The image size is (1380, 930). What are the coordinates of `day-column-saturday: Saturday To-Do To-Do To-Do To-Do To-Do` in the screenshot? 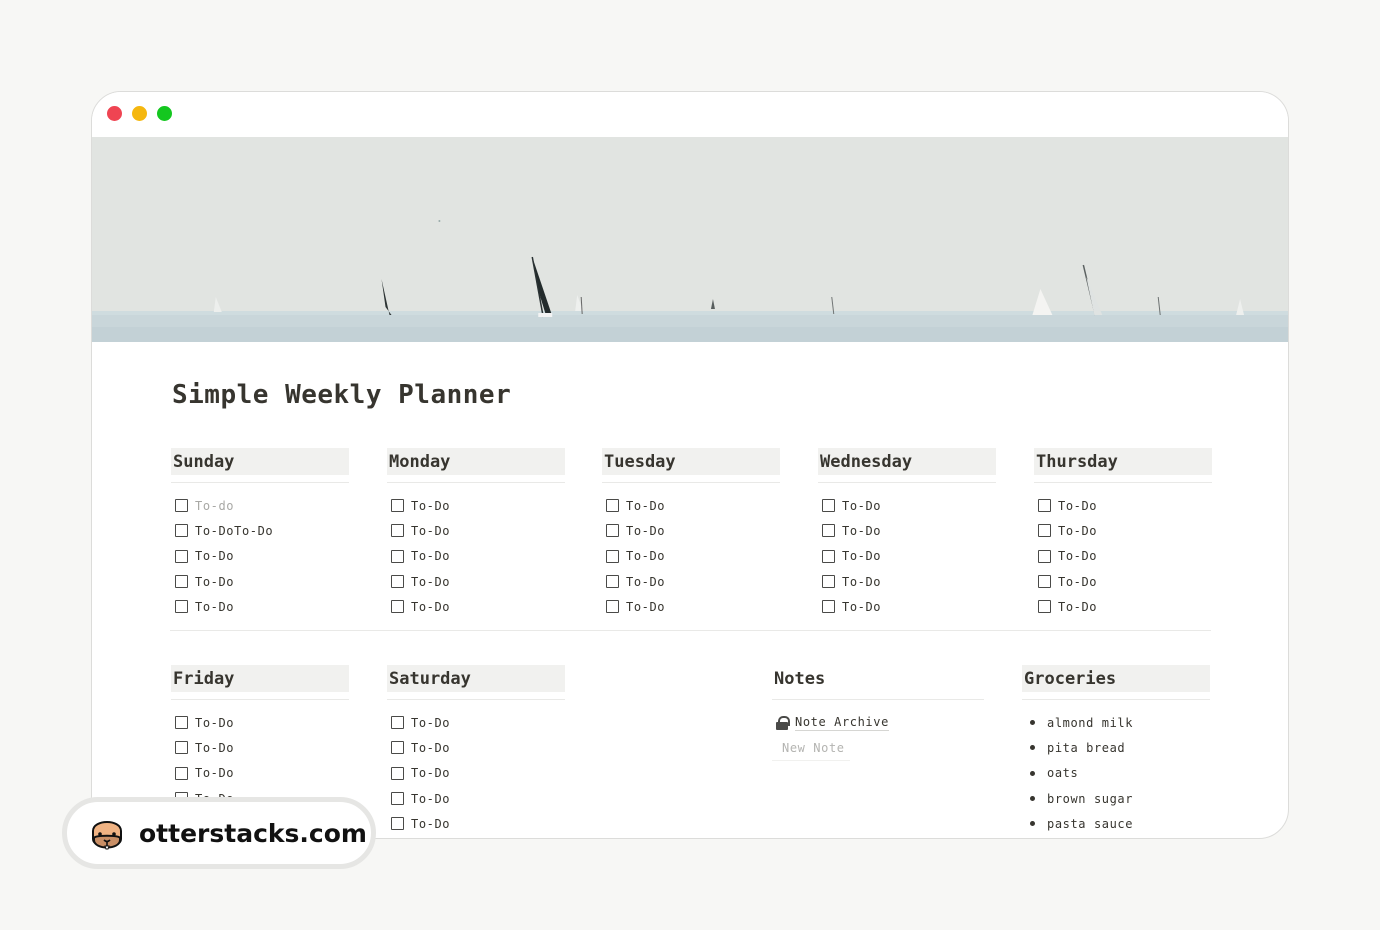 It's located at (476, 750).